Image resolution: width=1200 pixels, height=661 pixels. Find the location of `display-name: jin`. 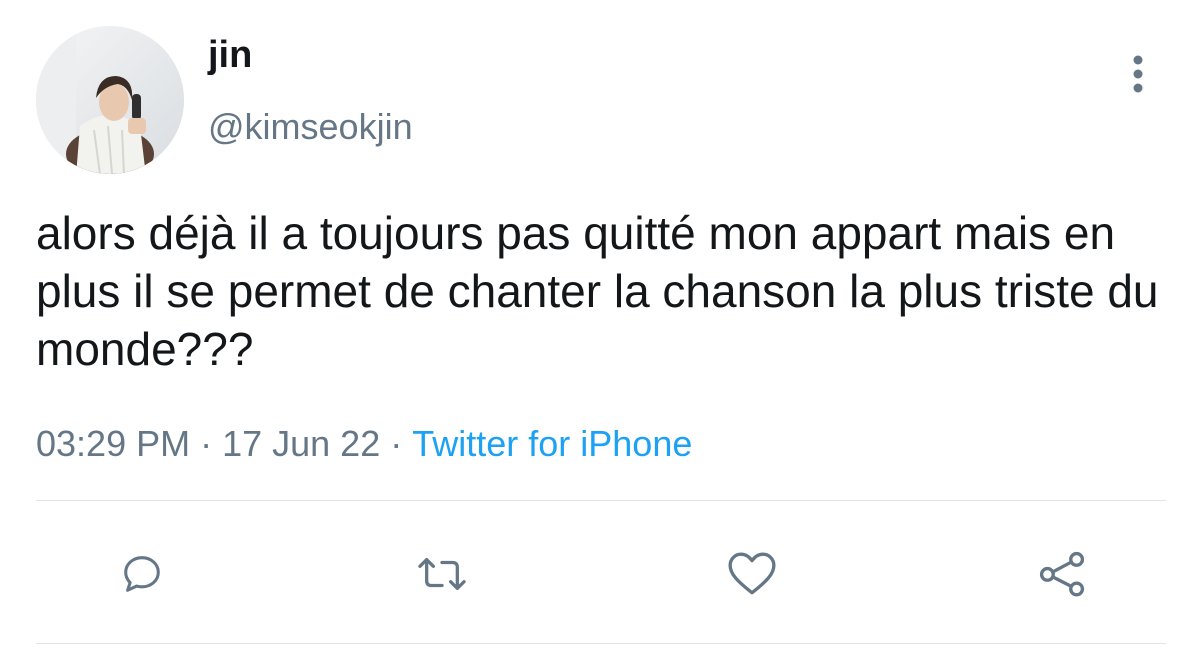

display-name: jin is located at coordinates (230, 55).